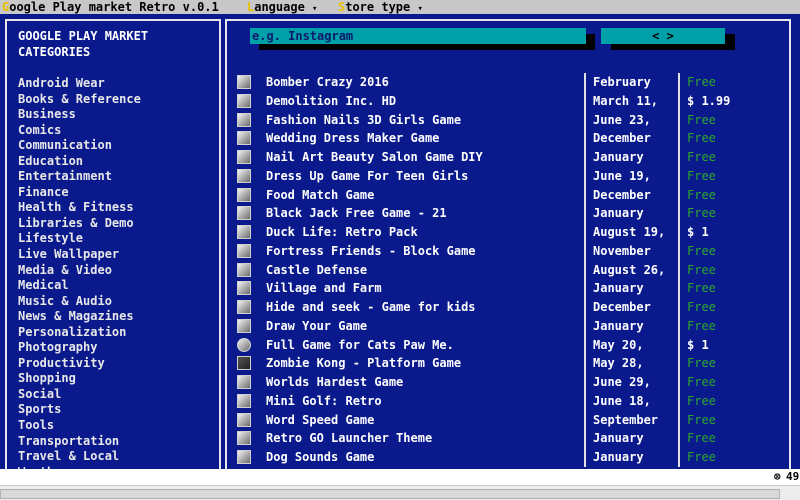 The image size is (800, 500). I want to click on app-row: Bomber Crazy 2016 February Free, so click(508, 82).